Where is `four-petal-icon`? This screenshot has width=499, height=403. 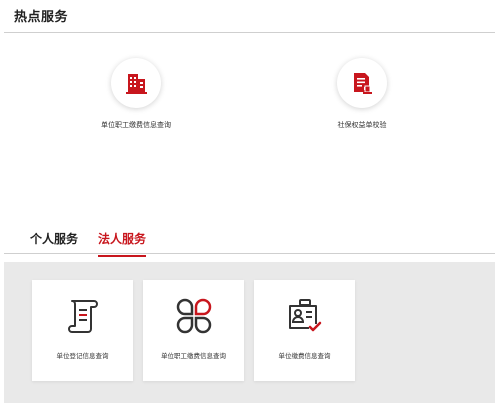 four-petal-icon is located at coordinates (193, 316).